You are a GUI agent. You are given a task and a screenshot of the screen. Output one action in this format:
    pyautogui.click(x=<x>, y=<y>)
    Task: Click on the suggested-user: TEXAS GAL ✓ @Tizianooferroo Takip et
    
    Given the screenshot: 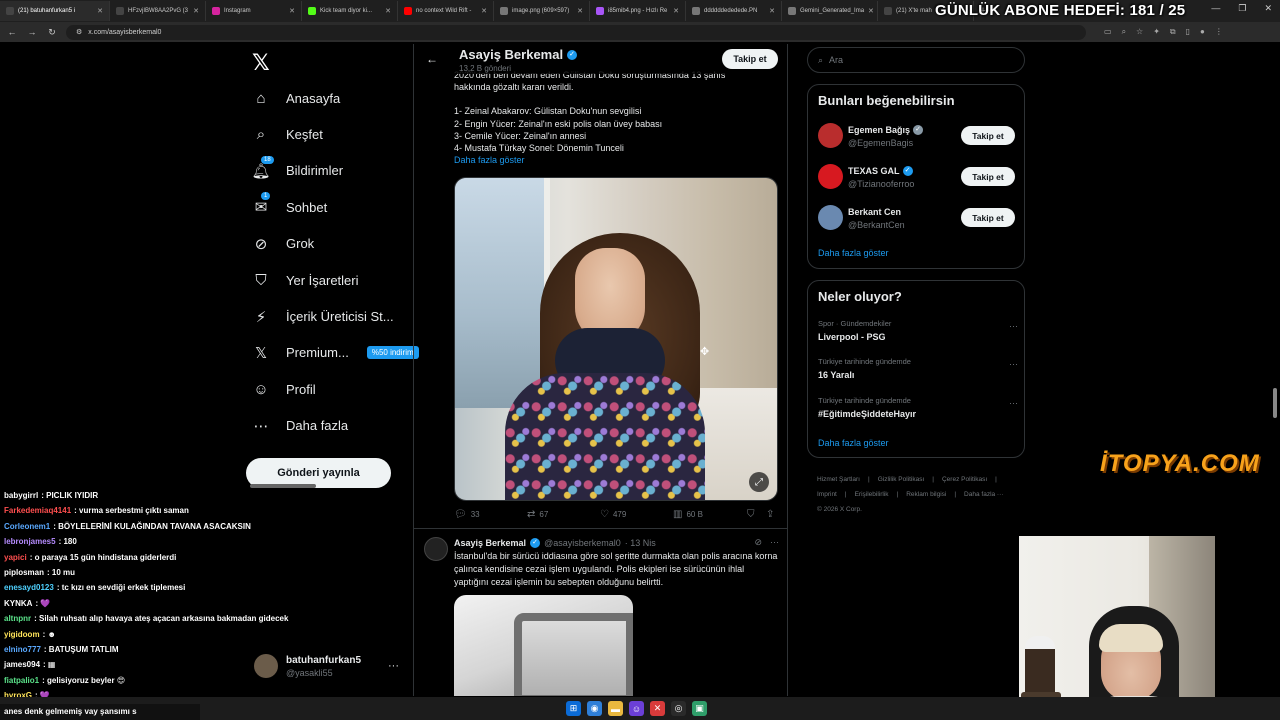 What is the action you would take?
    pyautogui.click(x=918, y=177)
    